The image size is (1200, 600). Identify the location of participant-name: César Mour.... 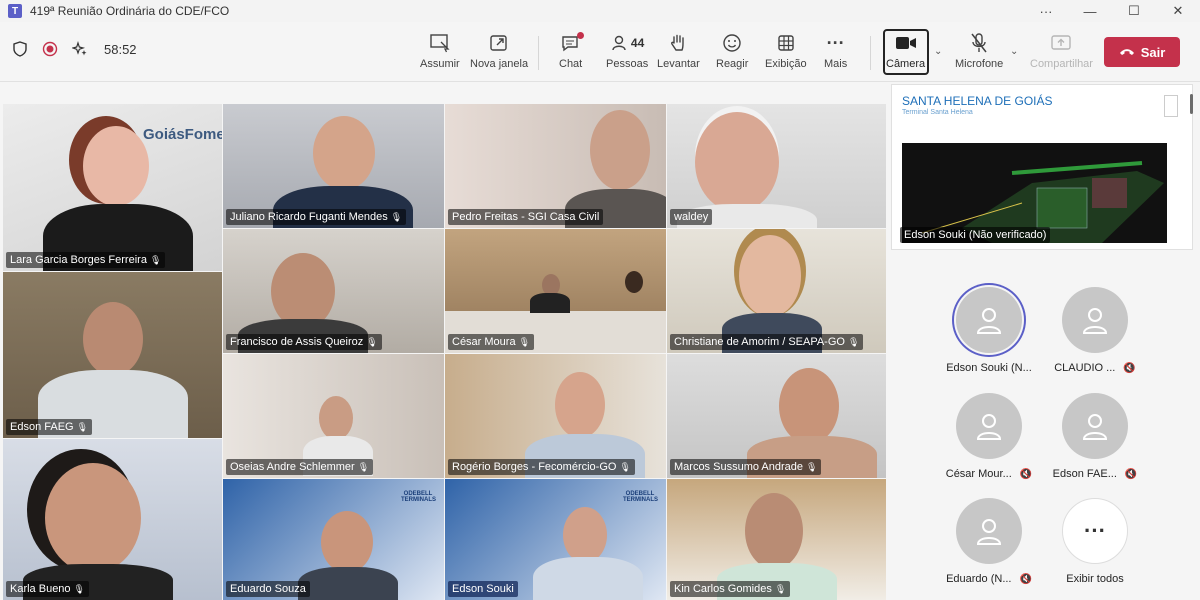
(978, 474).